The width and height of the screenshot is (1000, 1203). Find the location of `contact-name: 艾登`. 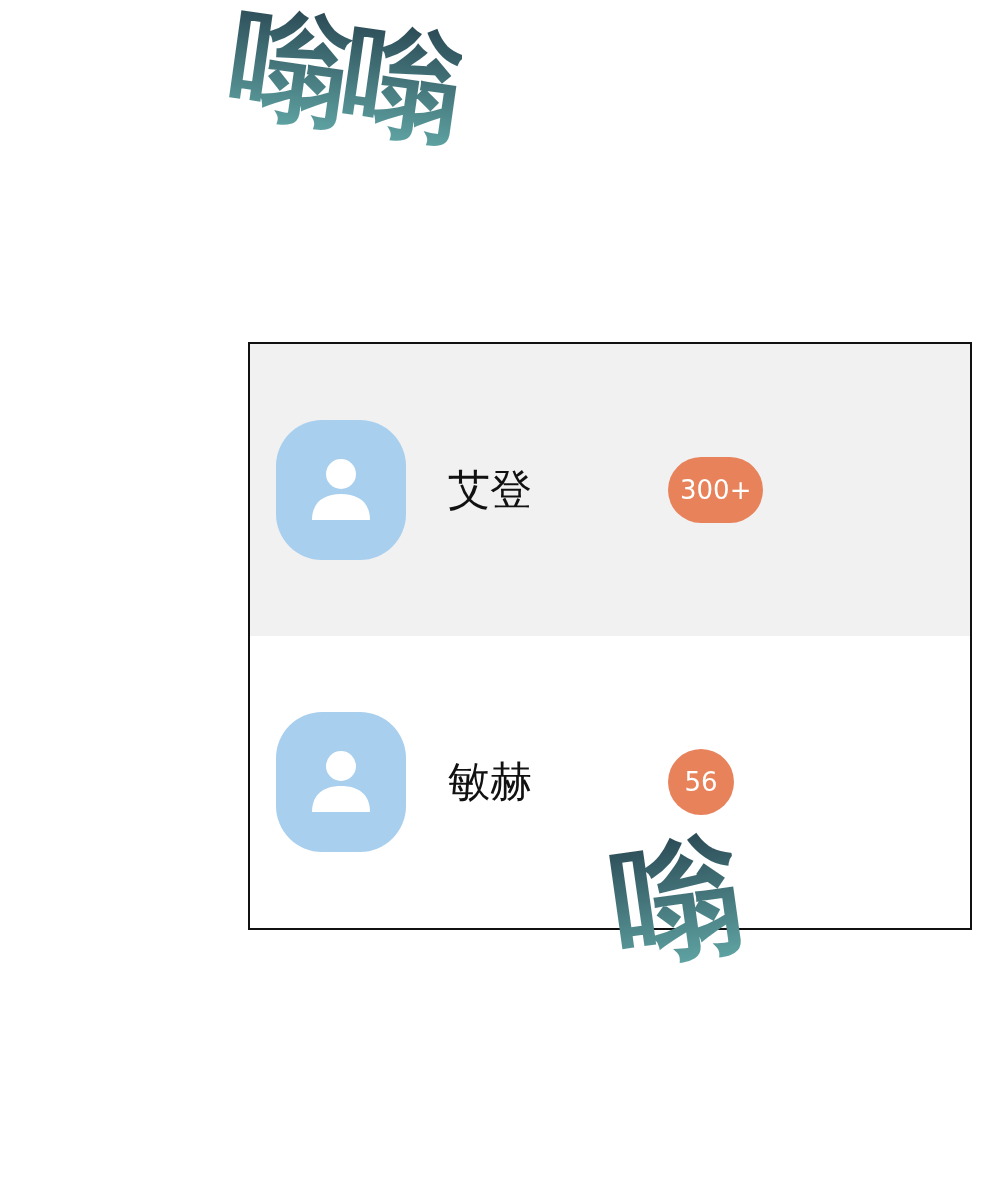

contact-name: 艾登 is located at coordinates (490, 490).